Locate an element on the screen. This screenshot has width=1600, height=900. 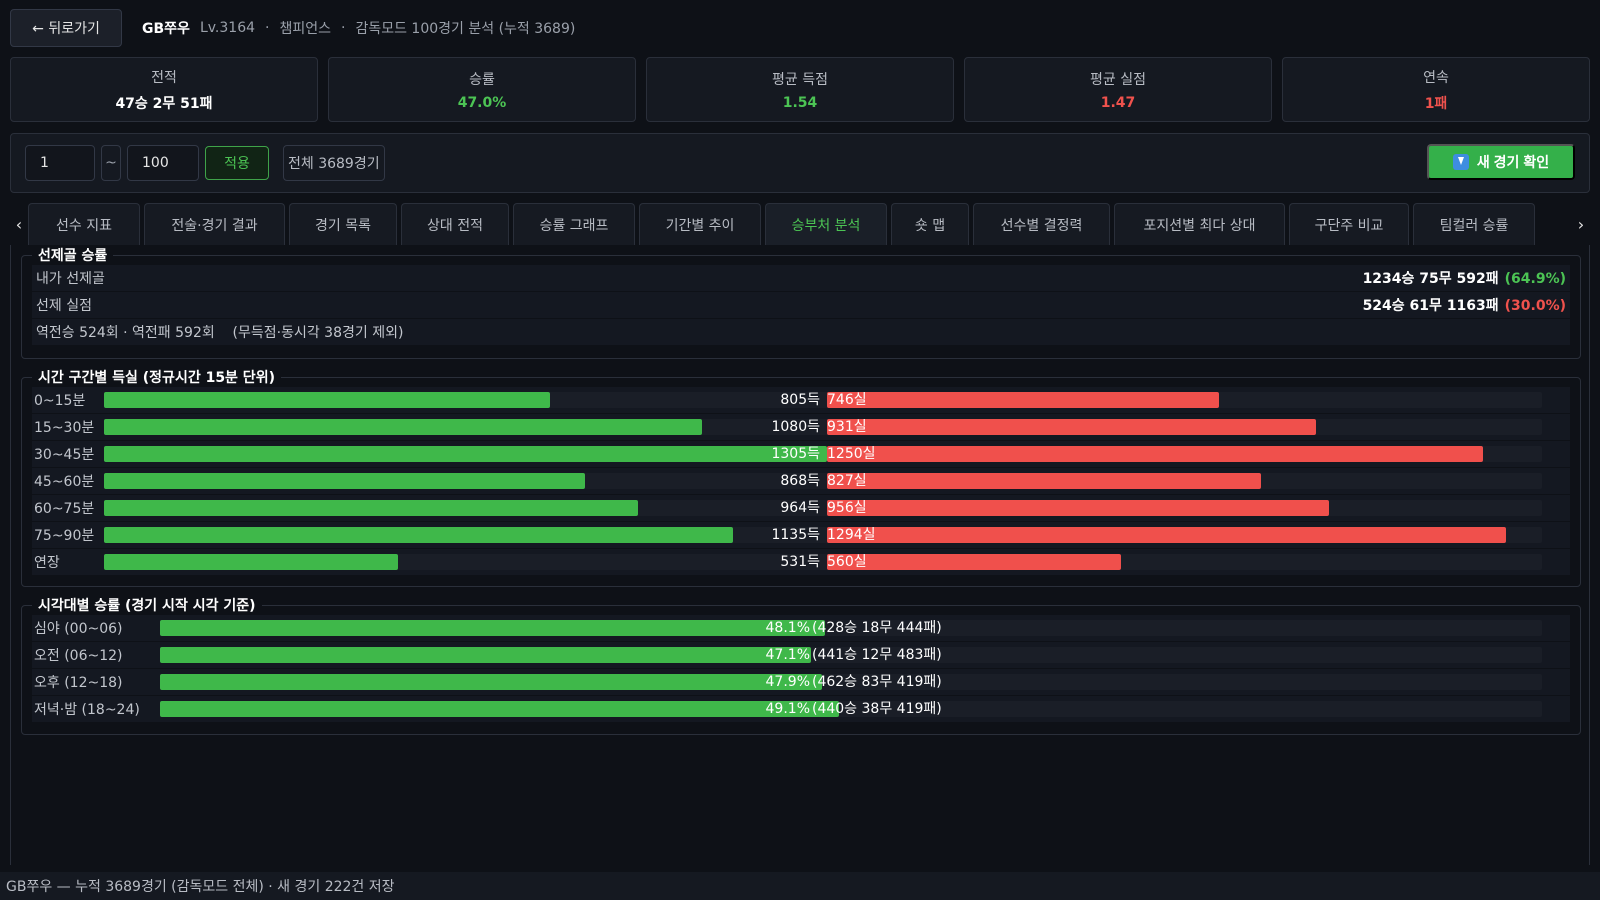
range-filter: ~ 적용 전체 3689경기 새 경기 확인 is located at coordinates (800, 163).